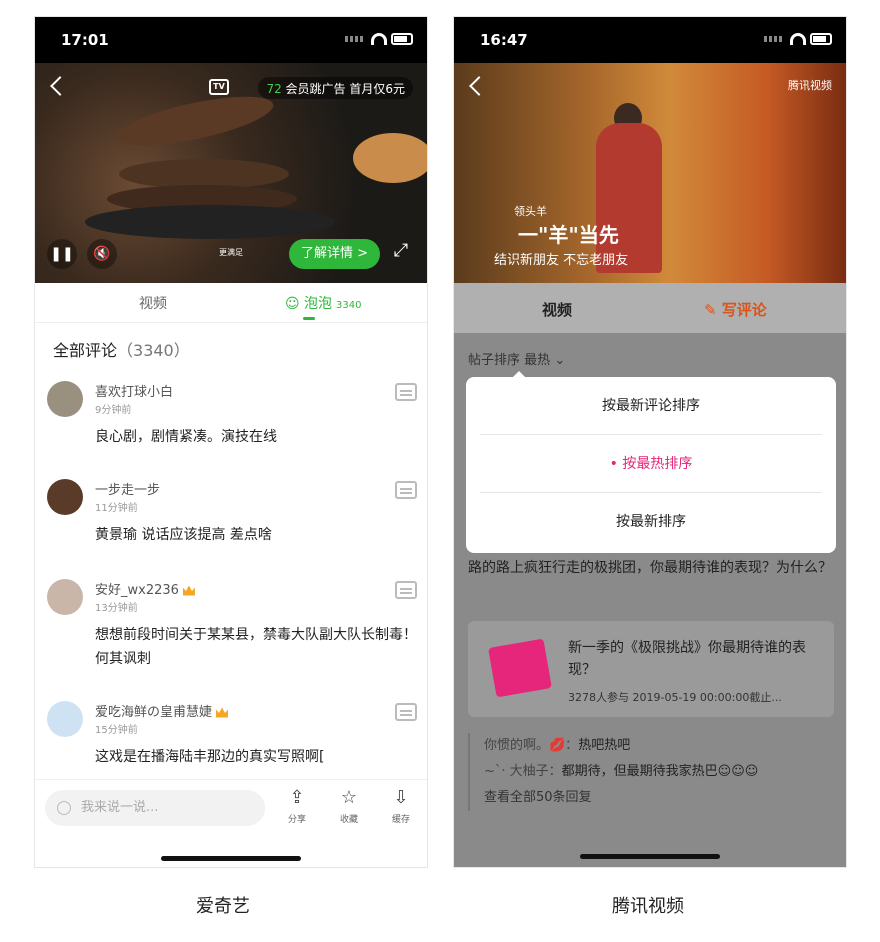 Image resolution: width=880 pixels, height=942 pixels. What do you see at coordinates (127, 488) in the screenshot?
I see `comment-author: 一步走一步` at bounding box center [127, 488].